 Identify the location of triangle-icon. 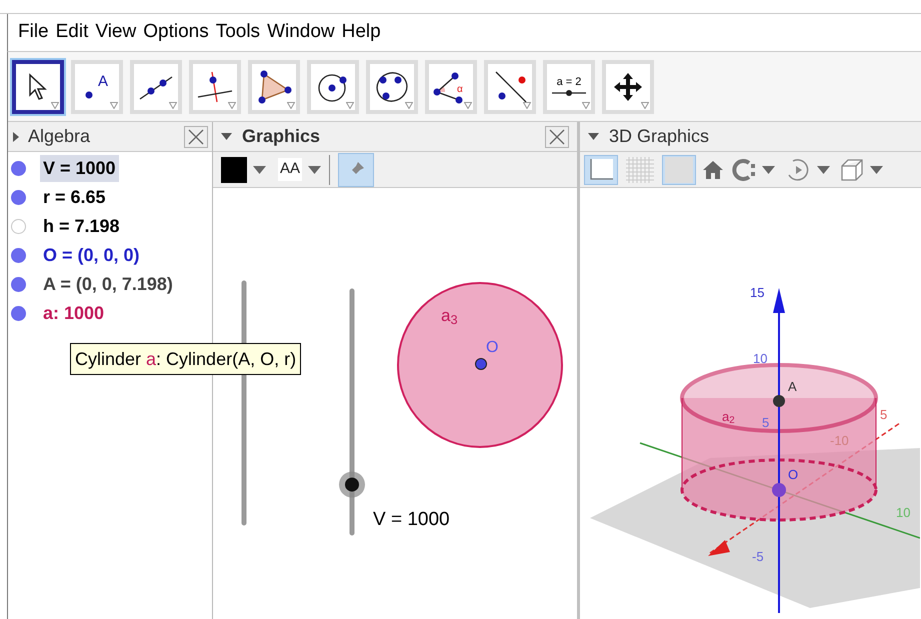
(274, 87).